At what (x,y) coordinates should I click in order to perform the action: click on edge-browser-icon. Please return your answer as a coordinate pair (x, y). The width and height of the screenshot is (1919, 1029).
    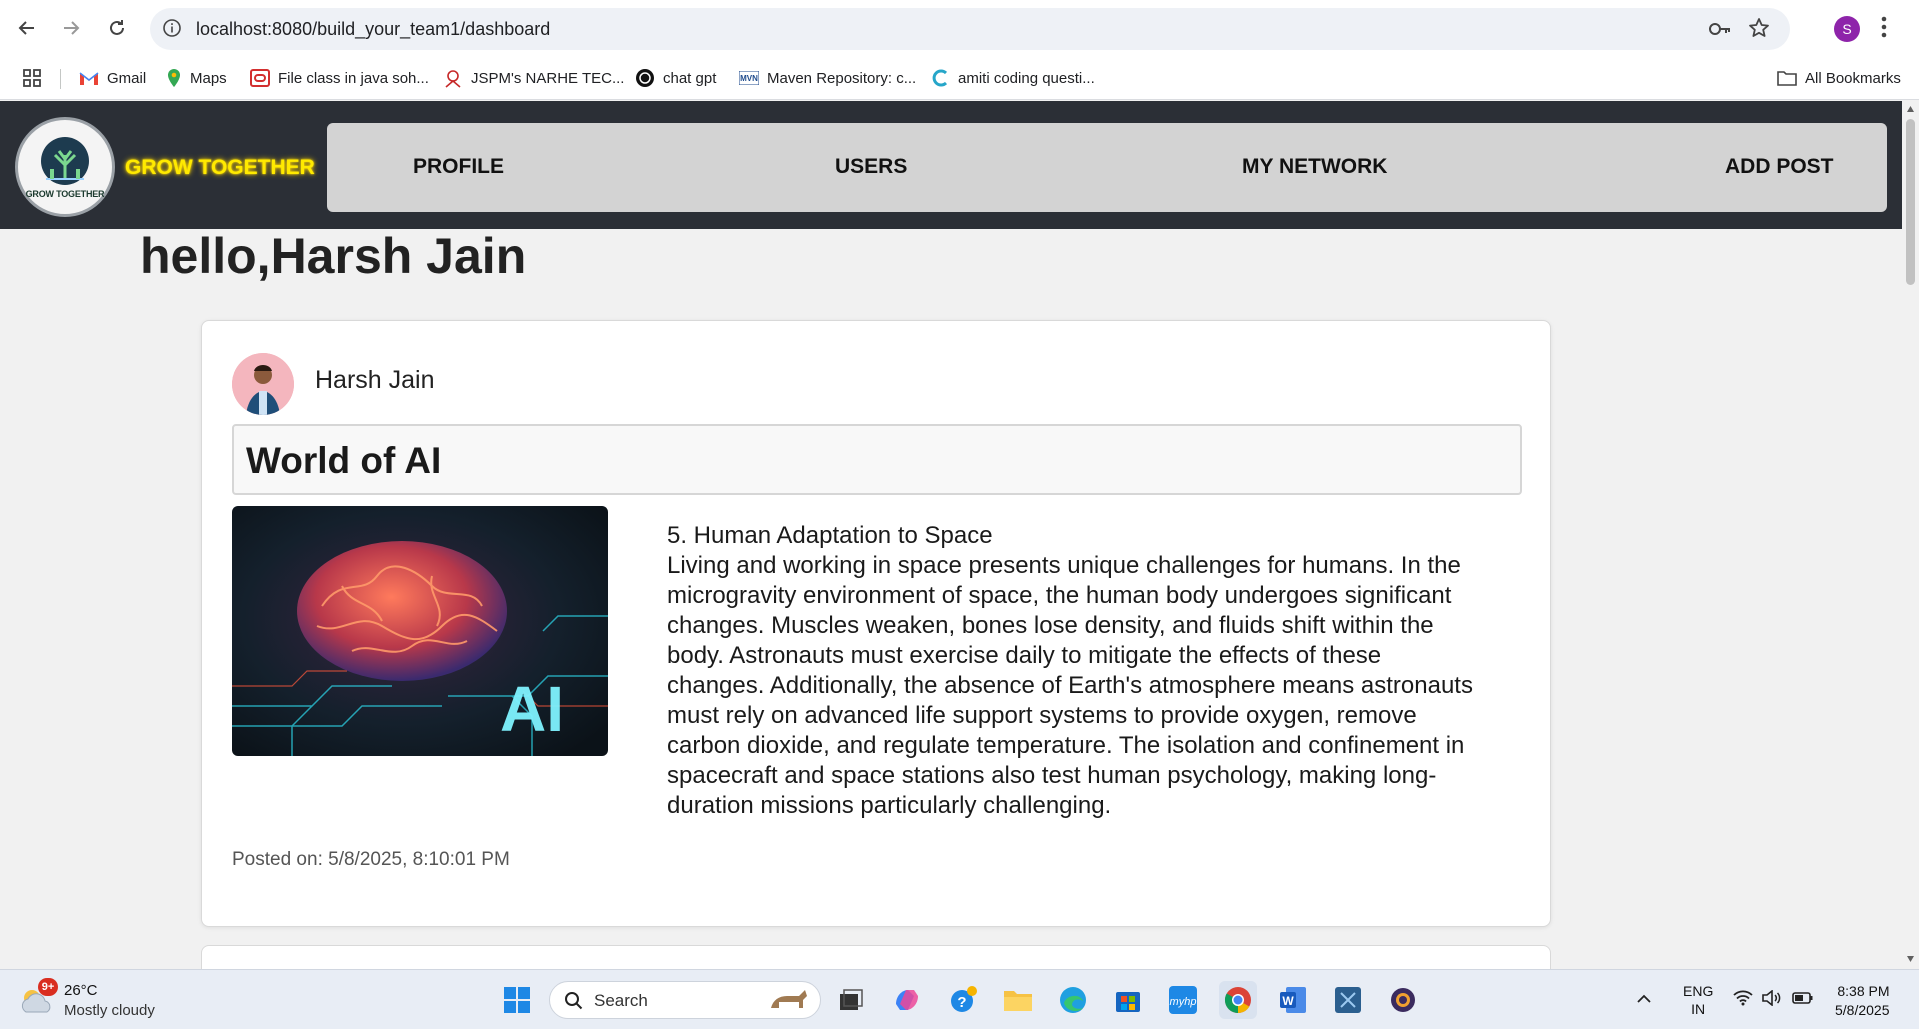
    Looking at the image, I should click on (1073, 1000).